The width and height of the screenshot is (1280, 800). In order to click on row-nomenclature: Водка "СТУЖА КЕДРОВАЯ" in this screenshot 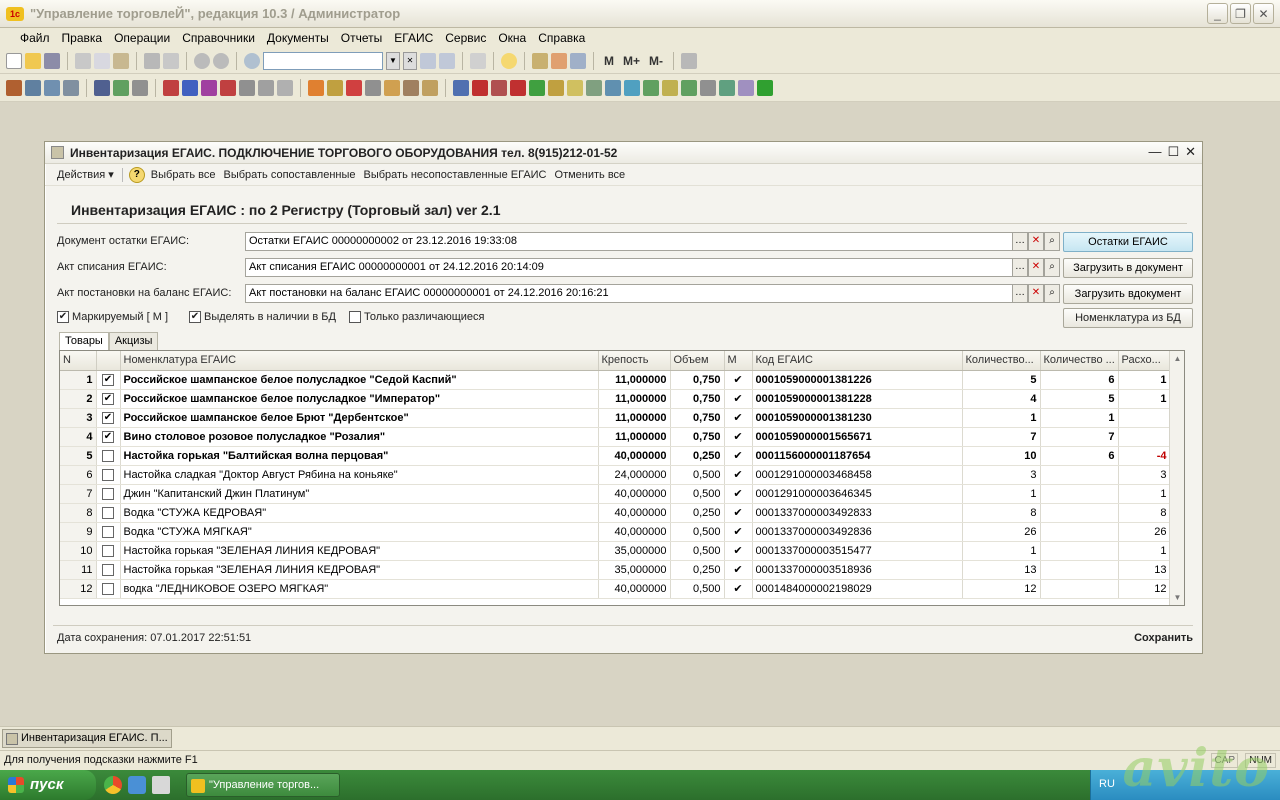, I will do `click(359, 513)`.